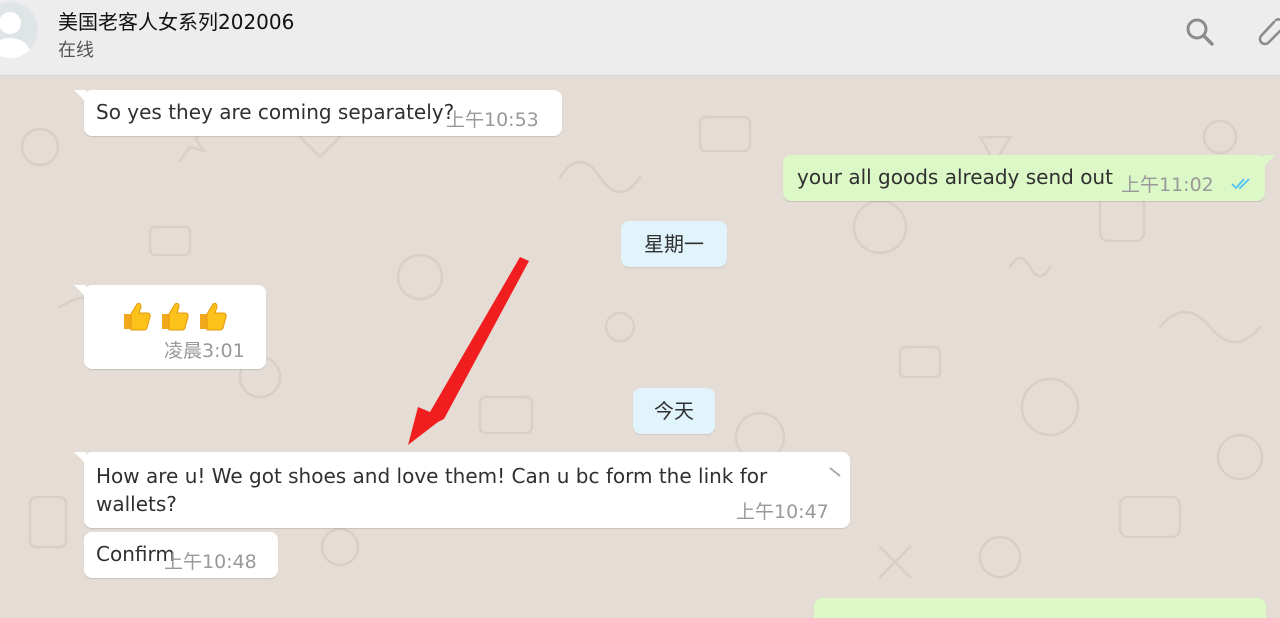 The height and width of the screenshot is (618, 1280). I want to click on contact-name: 美国老客人女系列202006, so click(176, 20).